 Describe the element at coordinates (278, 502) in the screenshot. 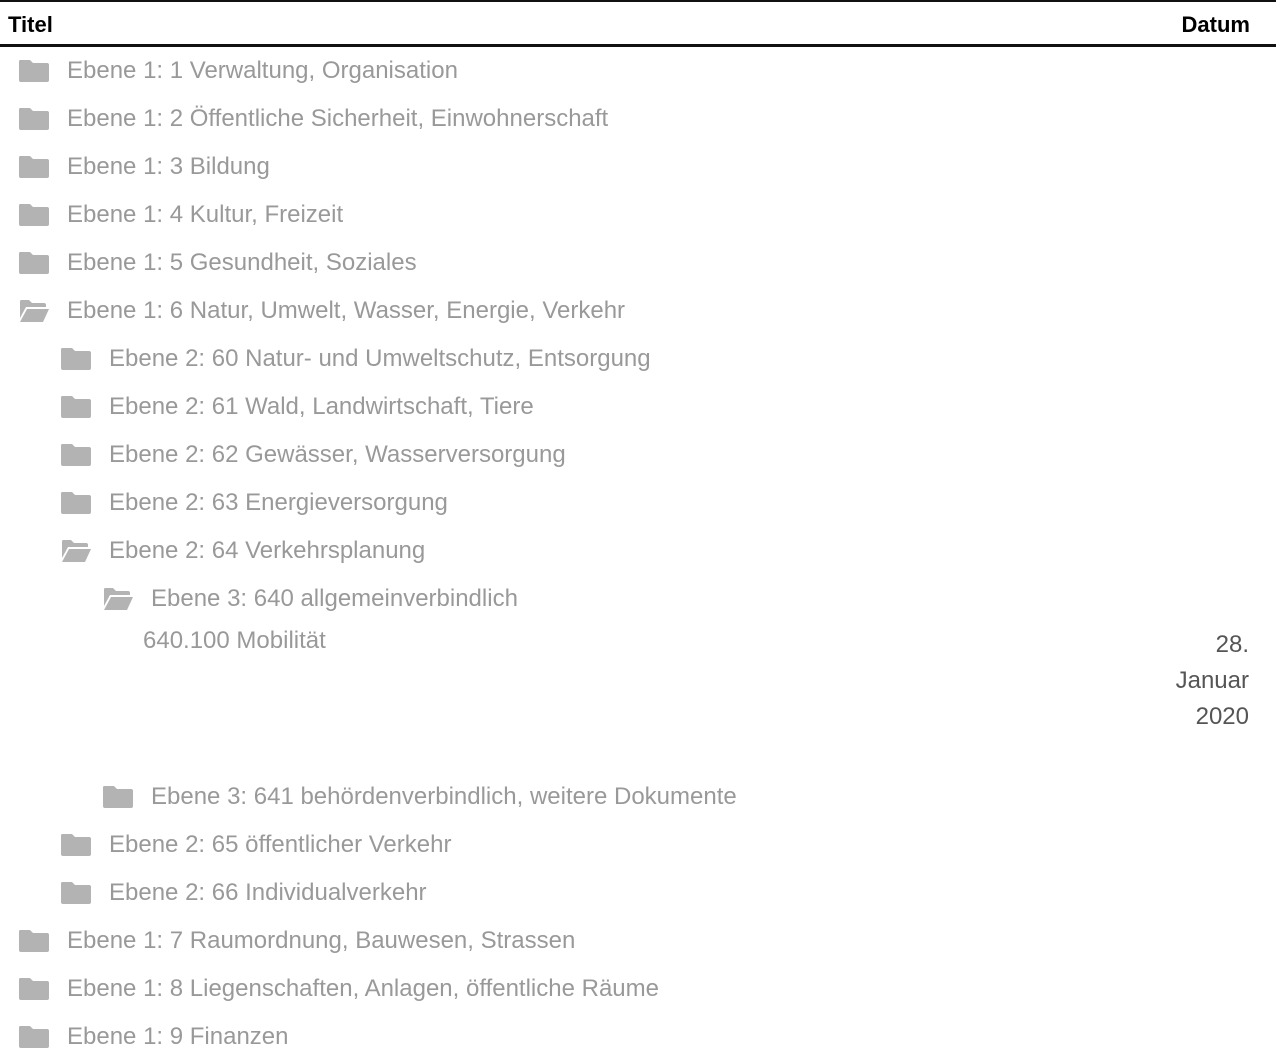

I see `tree-item-label: Ebene 2: 63 Energieversorgung` at that location.